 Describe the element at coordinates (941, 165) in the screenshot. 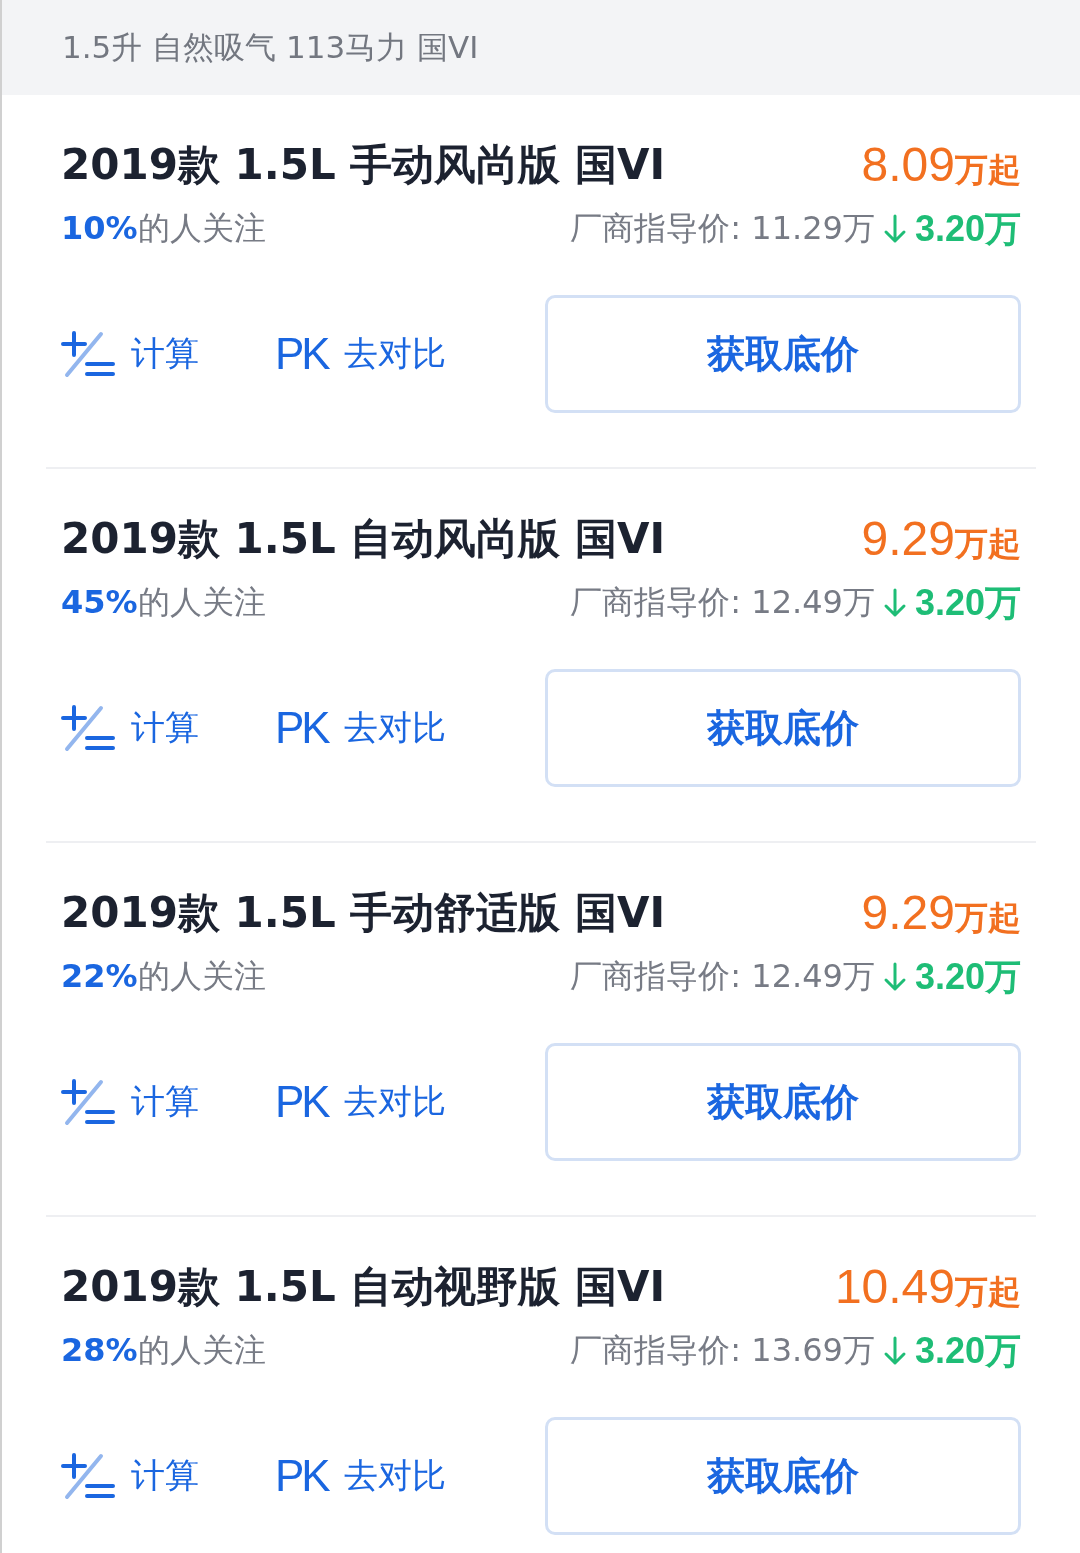

I see `price: 8.09万起` at that location.